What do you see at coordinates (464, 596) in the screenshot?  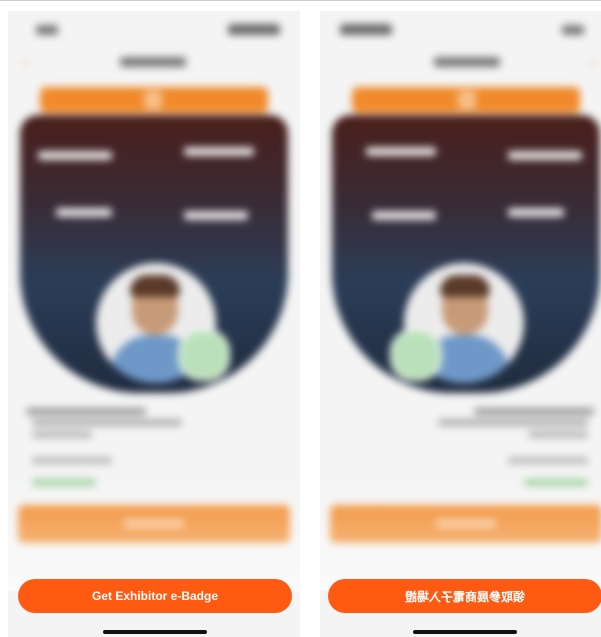 I see `get-exhibitor-ebadge-button-zh: 領取參展商電子入場證` at bounding box center [464, 596].